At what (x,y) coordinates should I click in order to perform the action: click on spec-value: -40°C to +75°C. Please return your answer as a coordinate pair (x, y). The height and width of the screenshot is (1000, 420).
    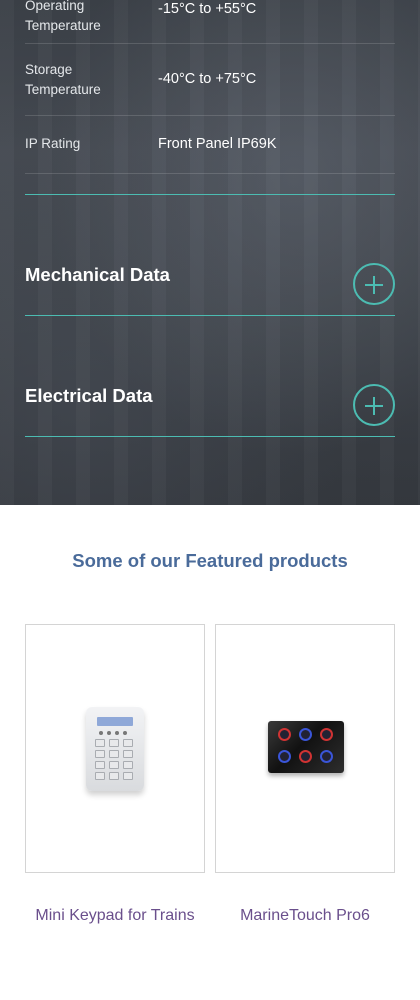
    Looking at the image, I should click on (207, 79).